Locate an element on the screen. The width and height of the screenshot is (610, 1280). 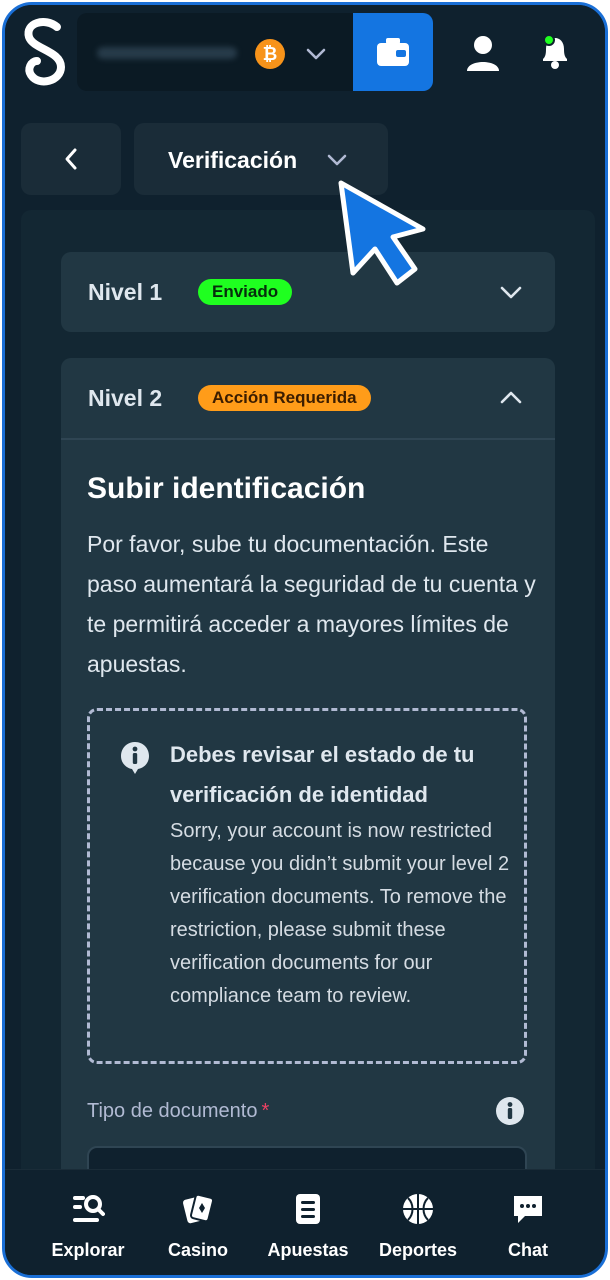
status-badge-required: Acción Requerida is located at coordinates (284, 398).